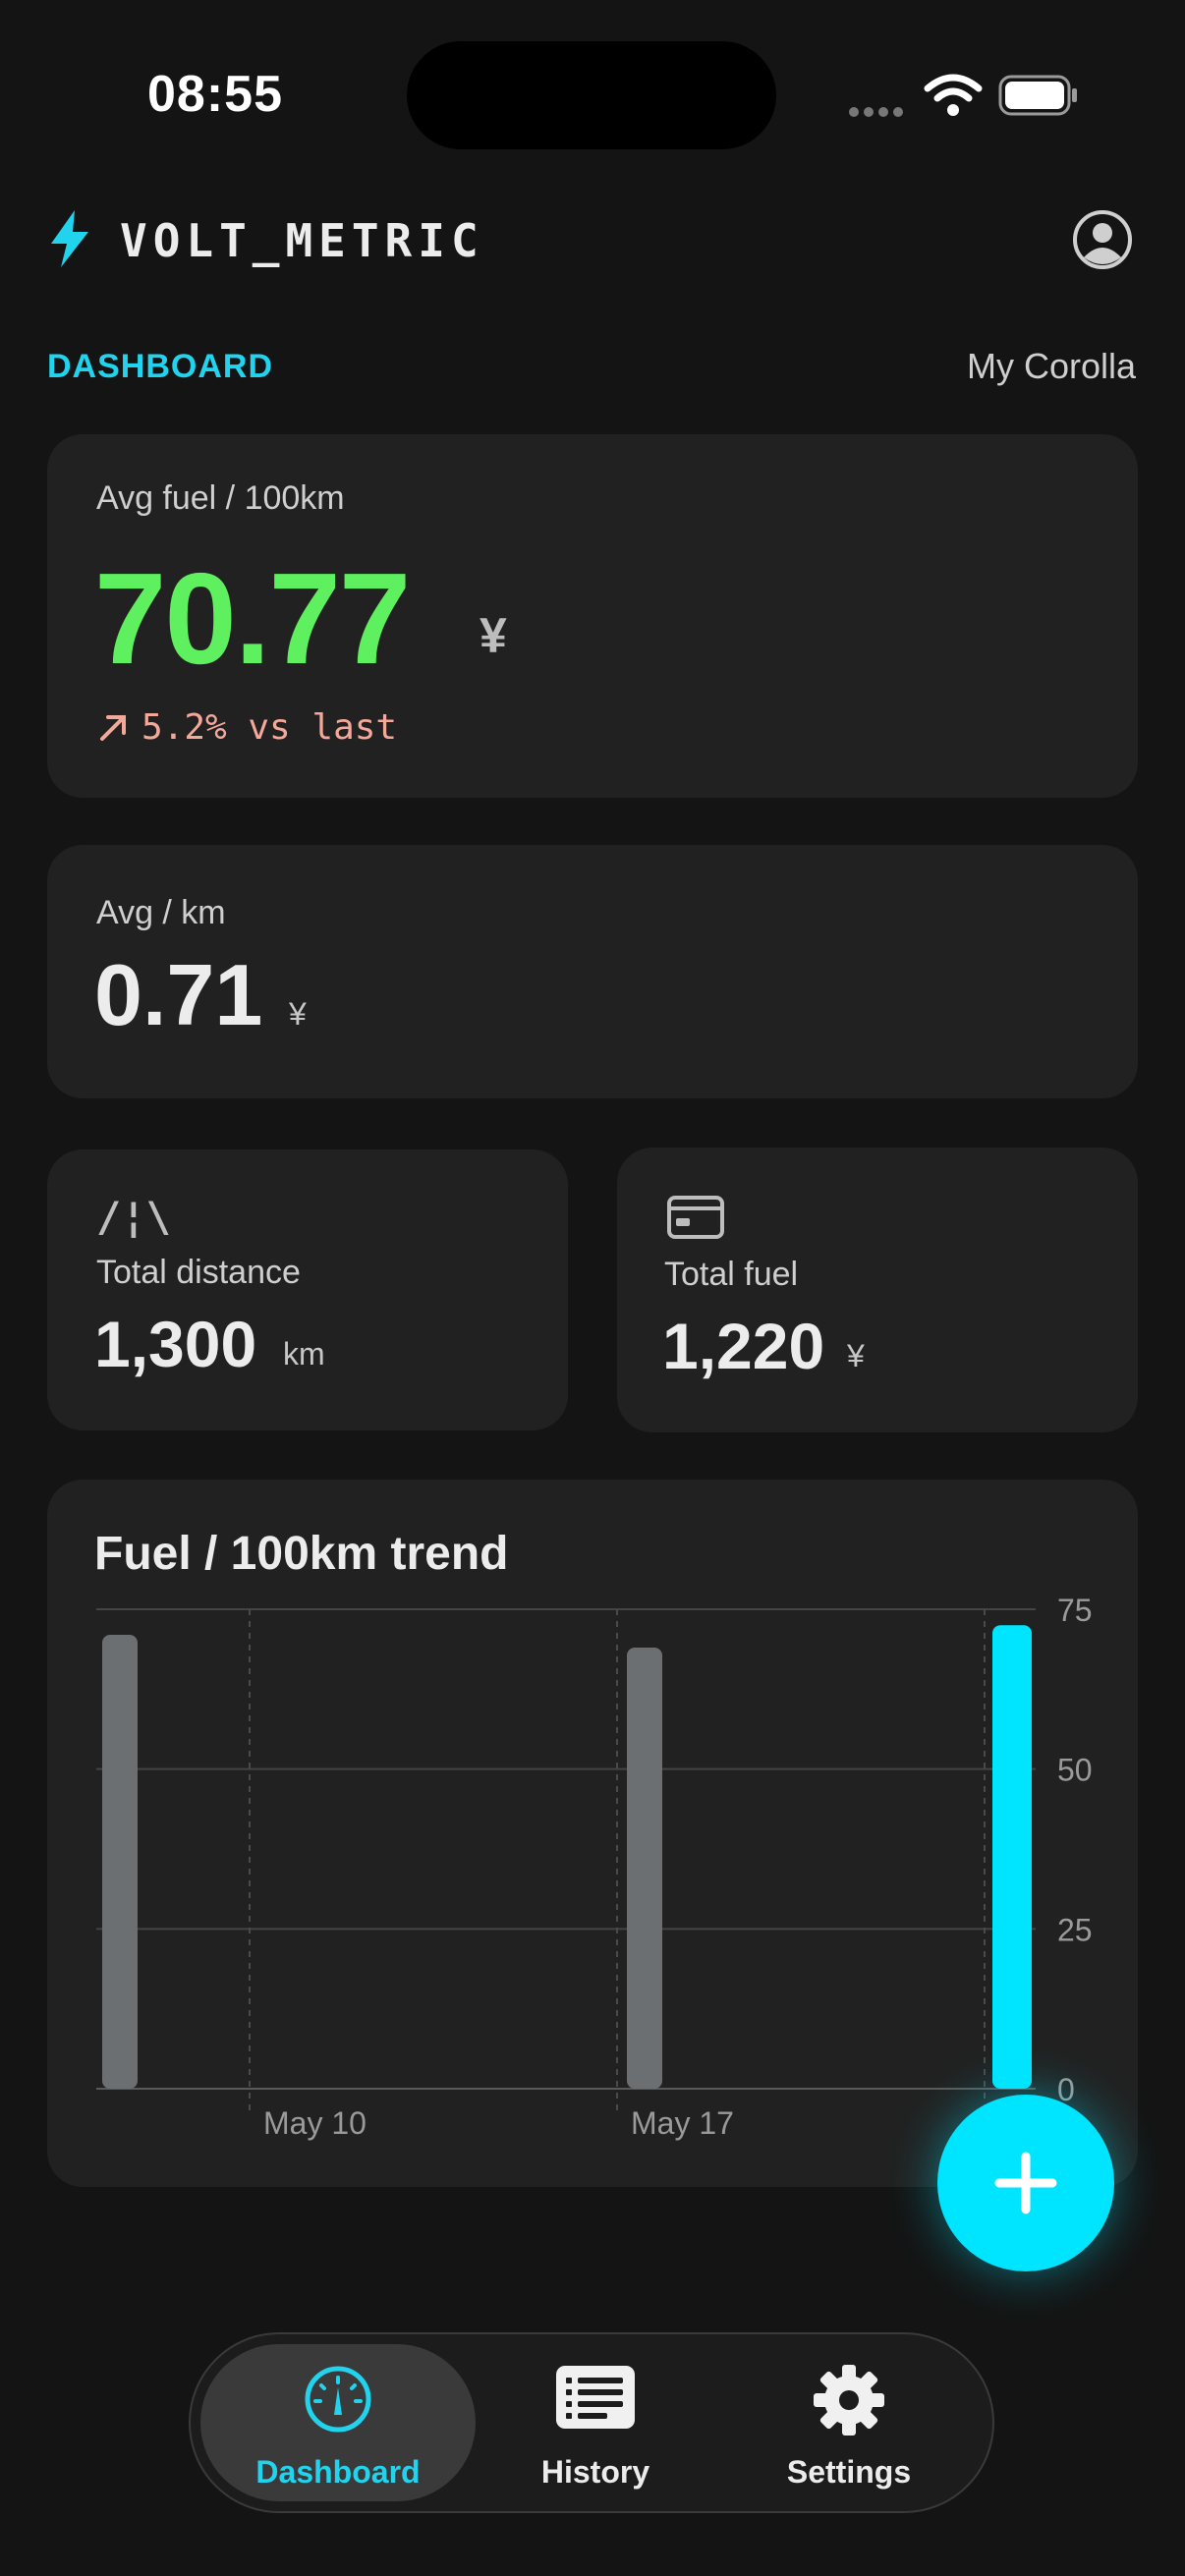  What do you see at coordinates (134, 1217) in the screenshot?
I see `road-icon: /¦\` at bounding box center [134, 1217].